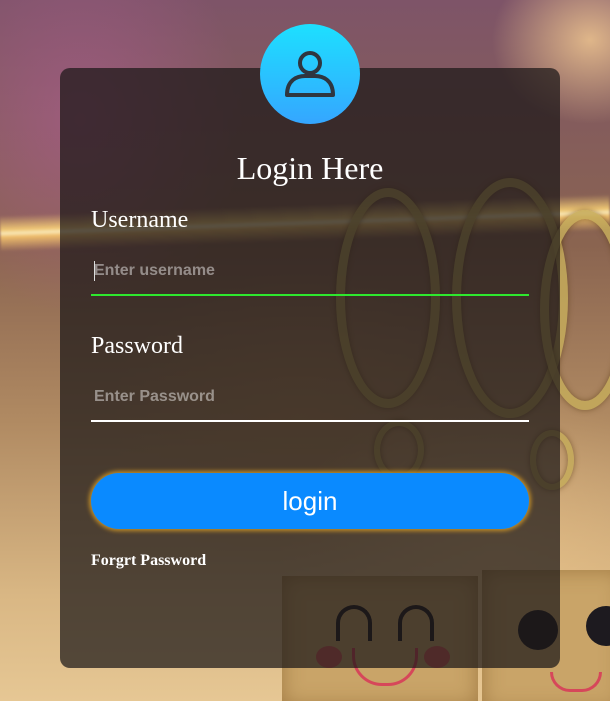 This screenshot has width=610, height=701. Describe the element at coordinates (148, 561) in the screenshot. I see `forgot-password-link: Forgrt Password` at that location.